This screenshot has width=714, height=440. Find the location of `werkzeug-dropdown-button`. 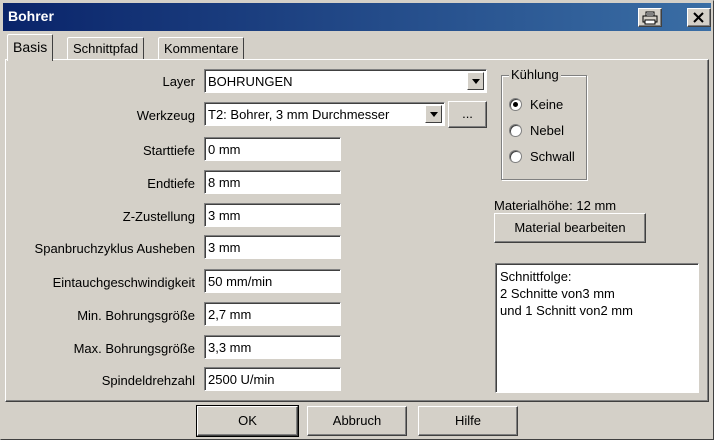

werkzeug-dropdown-button is located at coordinates (433, 114).